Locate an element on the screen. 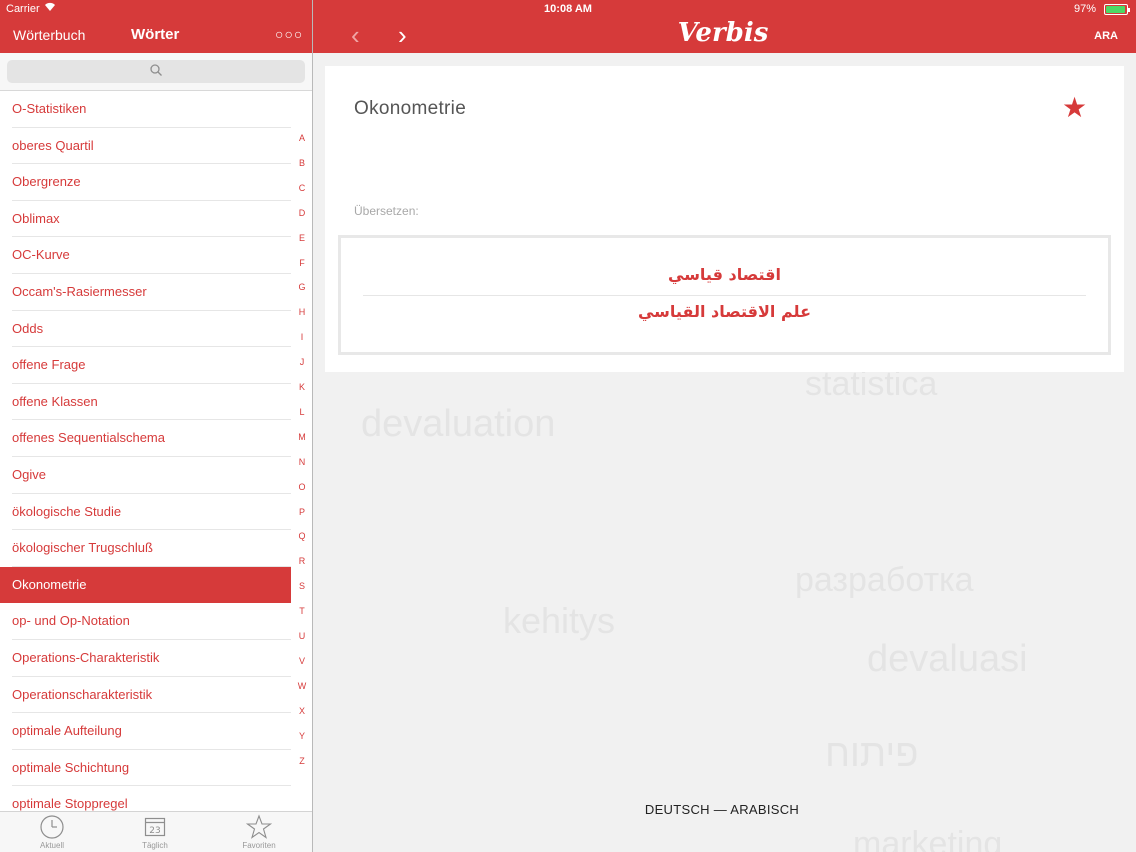 This screenshot has width=1136, height=852. word-list-item: offene Klassen is located at coordinates (145, 402).